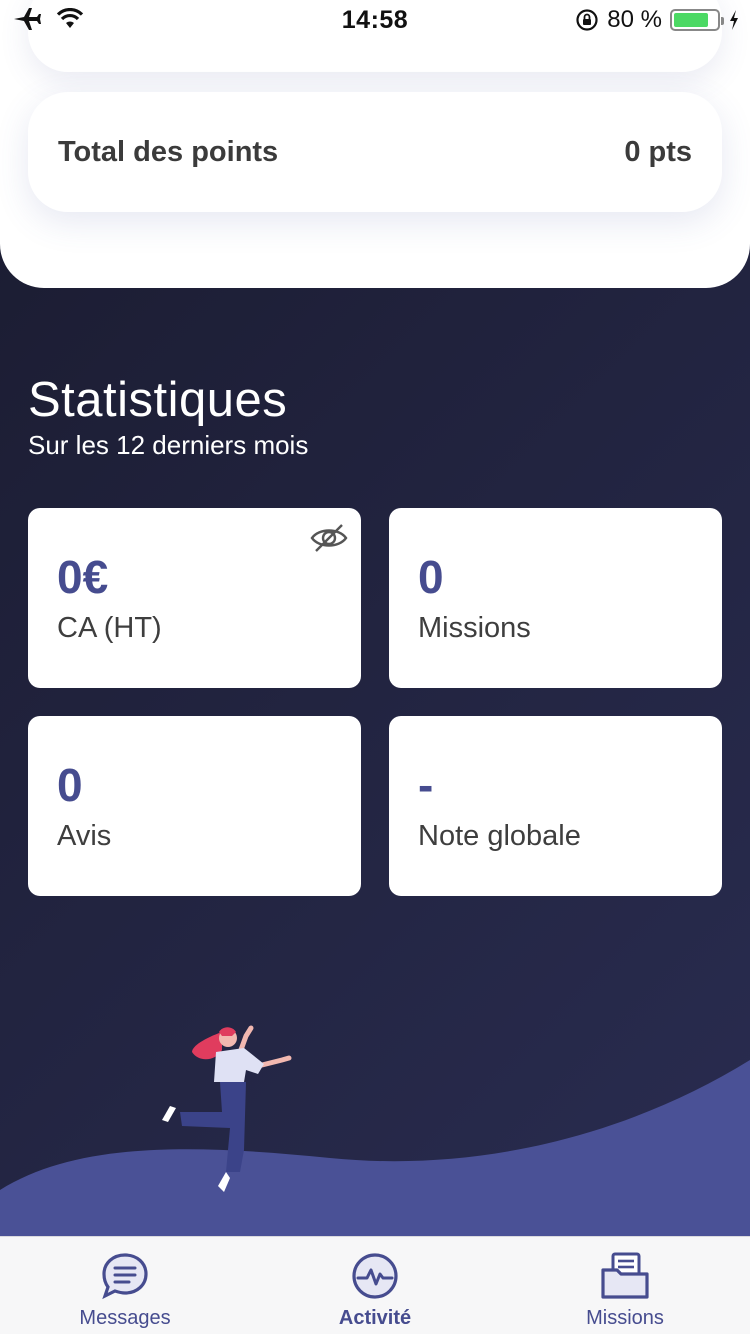 The image size is (750, 1334). What do you see at coordinates (168, 151) in the screenshot?
I see `total-points-label: Total des points` at bounding box center [168, 151].